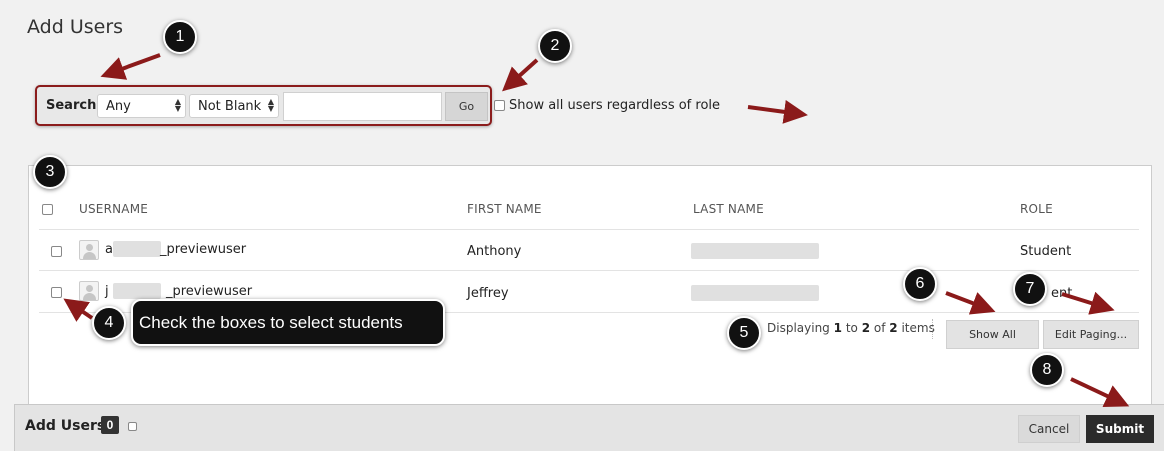 This screenshot has height=451, width=1164. What do you see at coordinates (494, 251) in the screenshot?
I see `first-name-cell: Anthony` at bounding box center [494, 251].